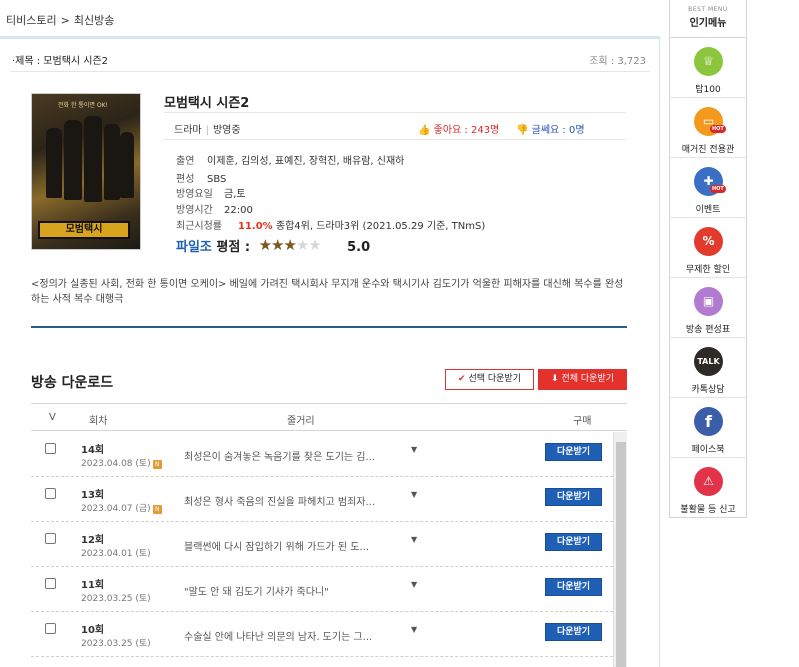 Image resolution: width=799 pixels, height=667 pixels. I want to click on genre: 드라마, so click(188, 130).